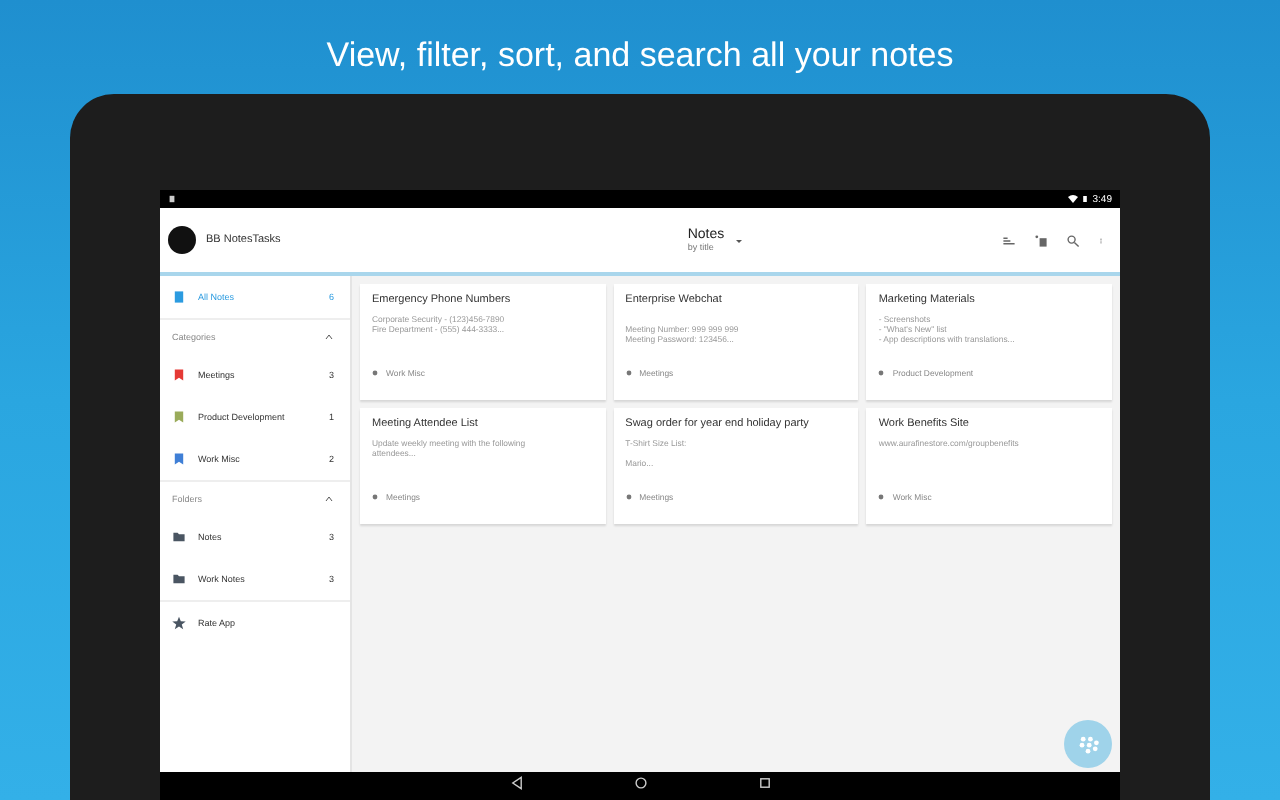  What do you see at coordinates (516, 783) in the screenshot?
I see `back-icon` at bounding box center [516, 783].